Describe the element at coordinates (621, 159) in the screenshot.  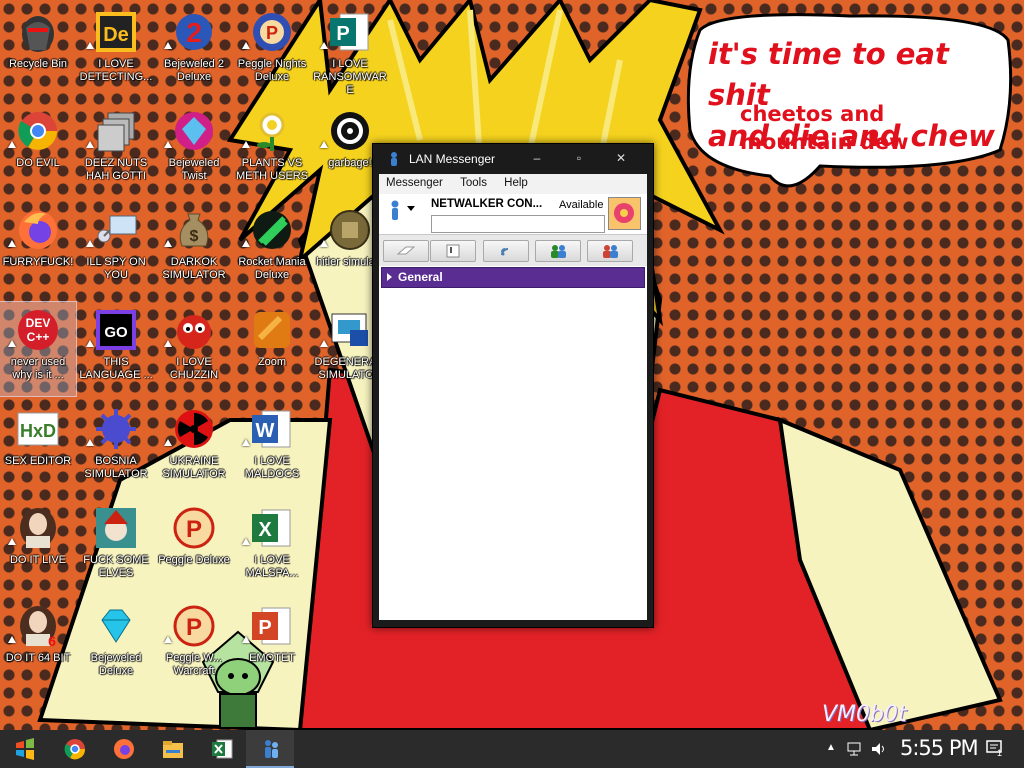
I see `close-button: ✕` at that location.